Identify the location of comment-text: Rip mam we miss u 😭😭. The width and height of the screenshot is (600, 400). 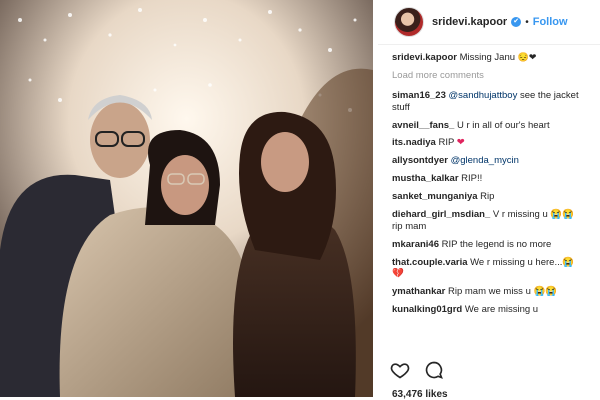
(501, 292).